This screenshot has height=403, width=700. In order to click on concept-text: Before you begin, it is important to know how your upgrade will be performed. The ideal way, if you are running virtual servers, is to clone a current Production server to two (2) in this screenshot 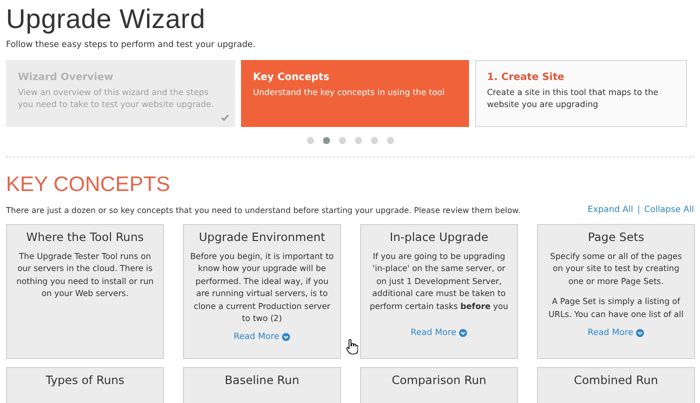, I will do `click(262, 287)`.